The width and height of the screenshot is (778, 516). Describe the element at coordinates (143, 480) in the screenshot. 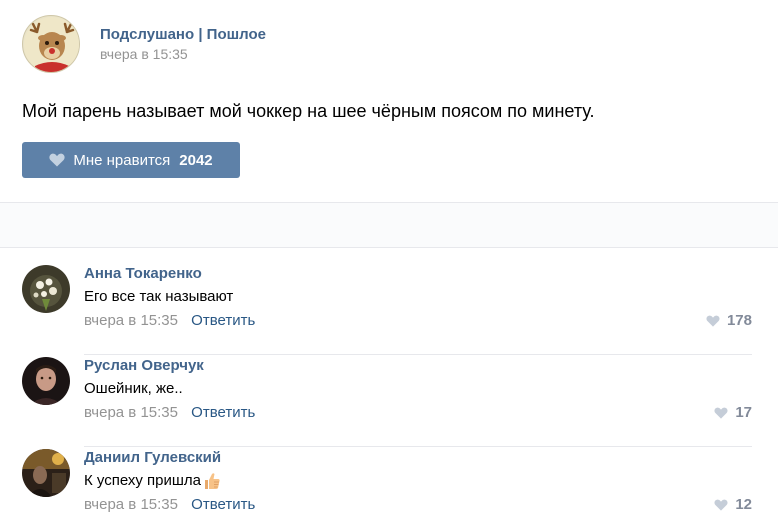

I see `comment-text-content: К успеху пришла` at that location.